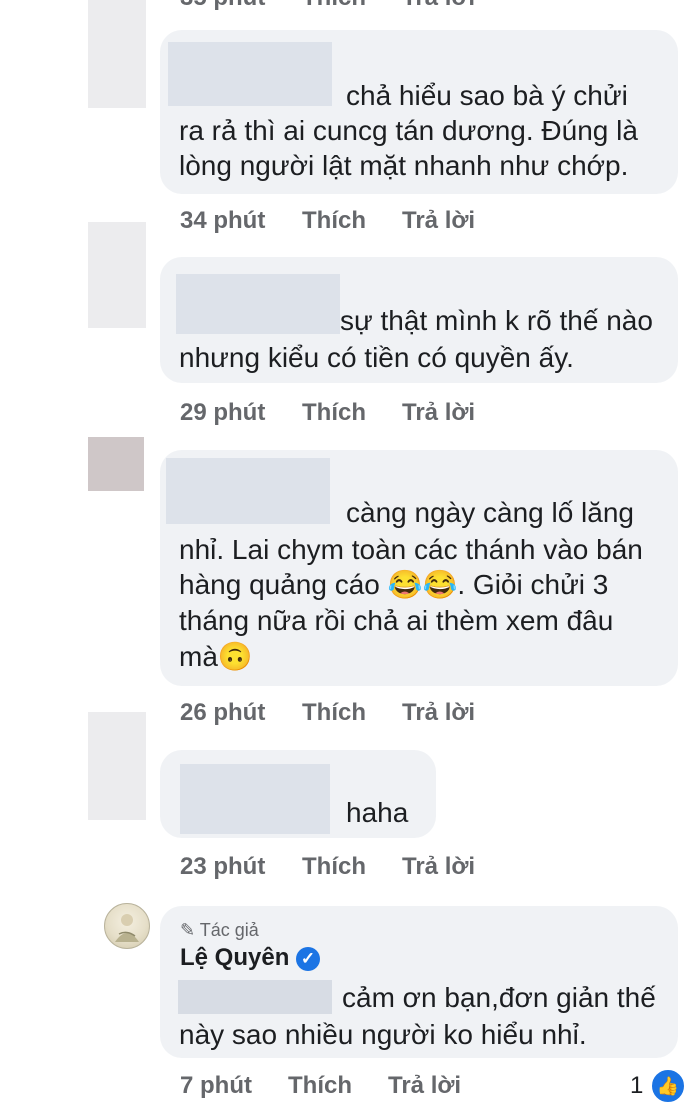 This screenshot has height=1116, width=700. What do you see at coordinates (188, 930) in the screenshot?
I see `pencil-icon: ✎` at bounding box center [188, 930].